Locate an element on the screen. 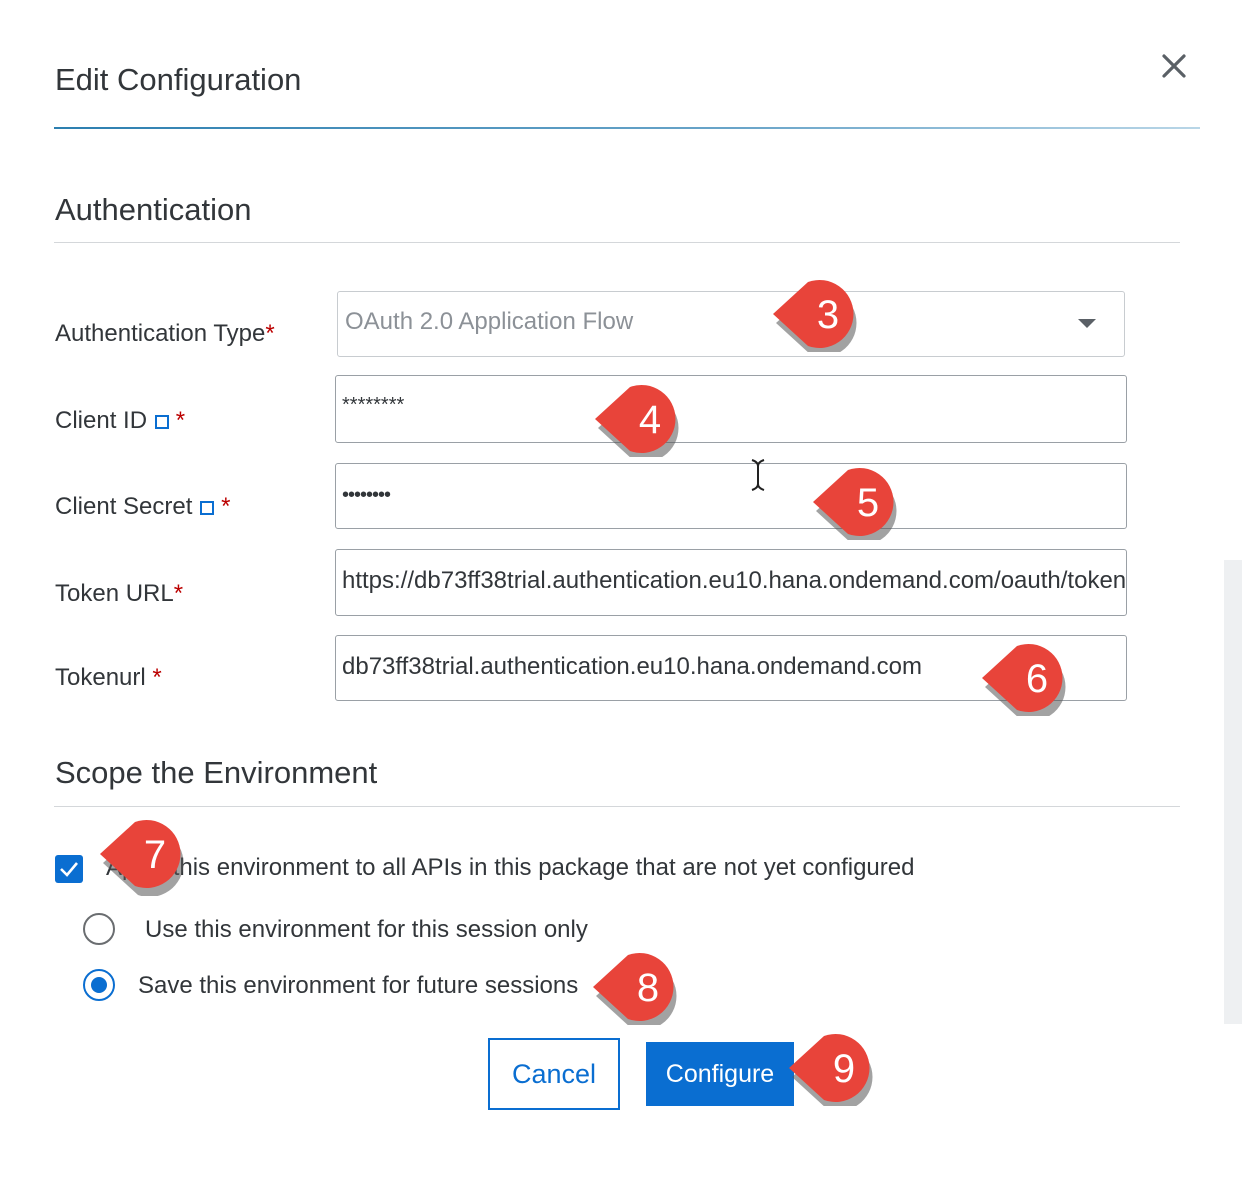 The height and width of the screenshot is (1200, 1252). authentication-type-select: OAuth 2.0 Application Flow is located at coordinates (731, 324).